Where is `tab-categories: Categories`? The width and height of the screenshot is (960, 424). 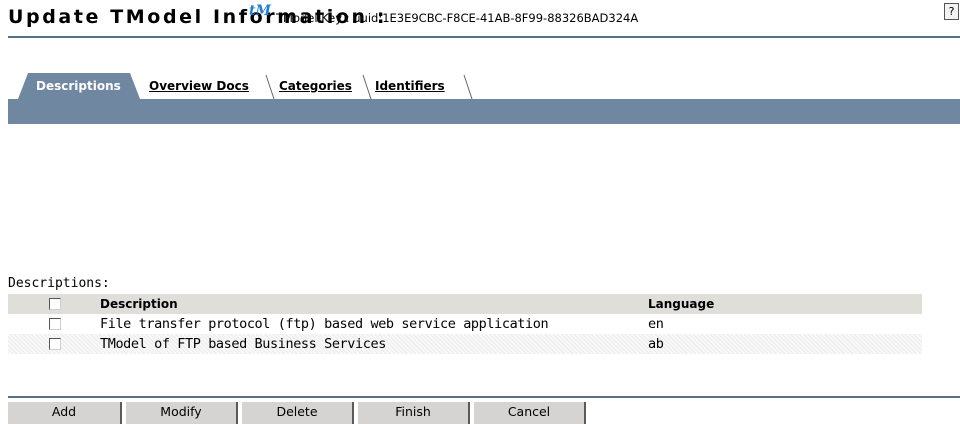
tab-categories: Categories is located at coordinates (315, 86).